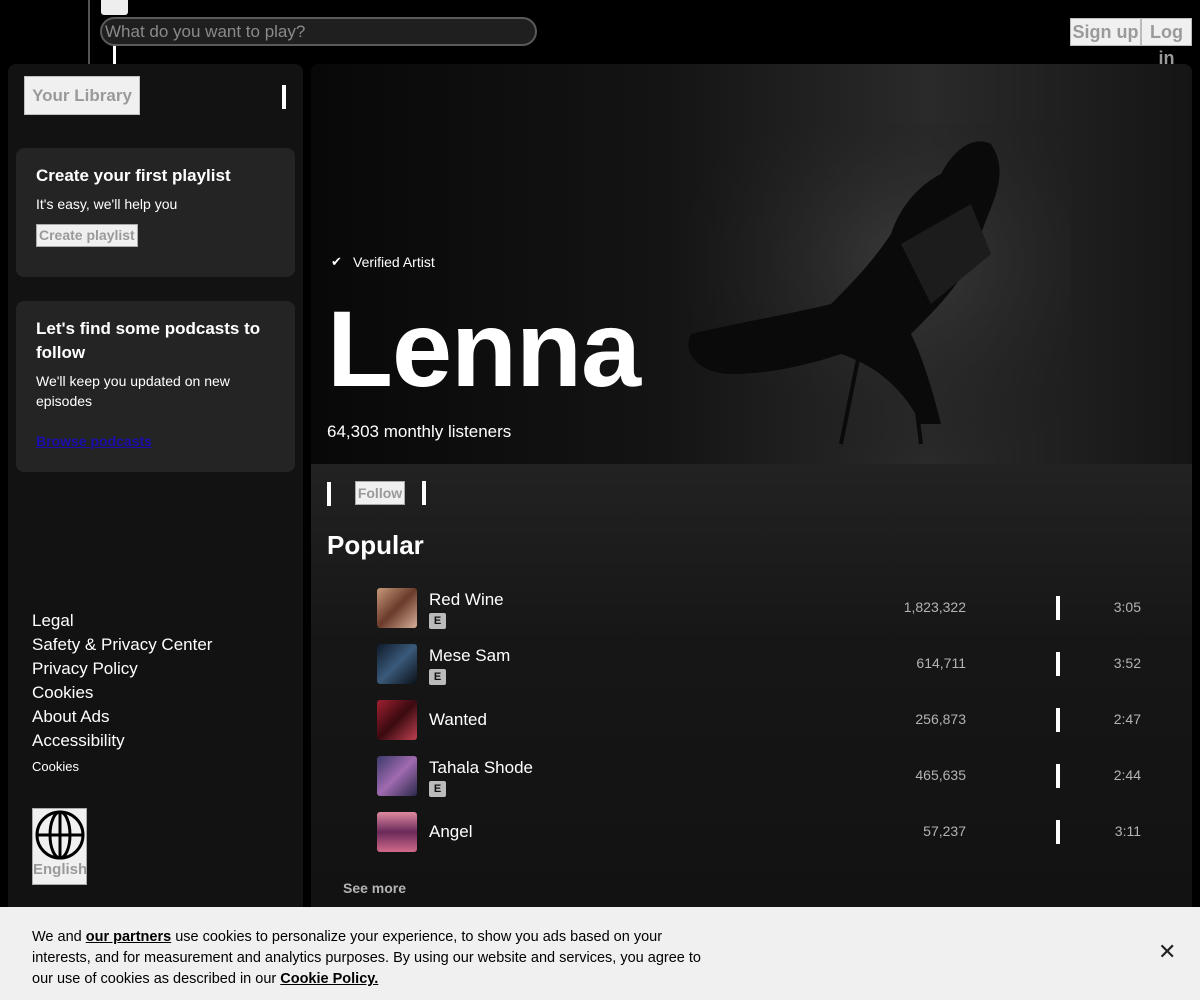 Image resolution: width=1200 pixels, height=1000 pixels. What do you see at coordinates (450, 832) in the screenshot?
I see `track-name: Angel` at bounding box center [450, 832].